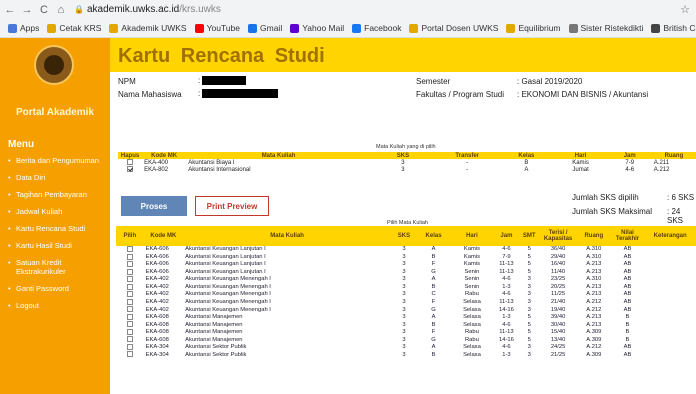  What do you see at coordinates (278, 155) in the screenshot?
I see `col-mata-kuliah: Mata Kuliah` at bounding box center [278, 155].